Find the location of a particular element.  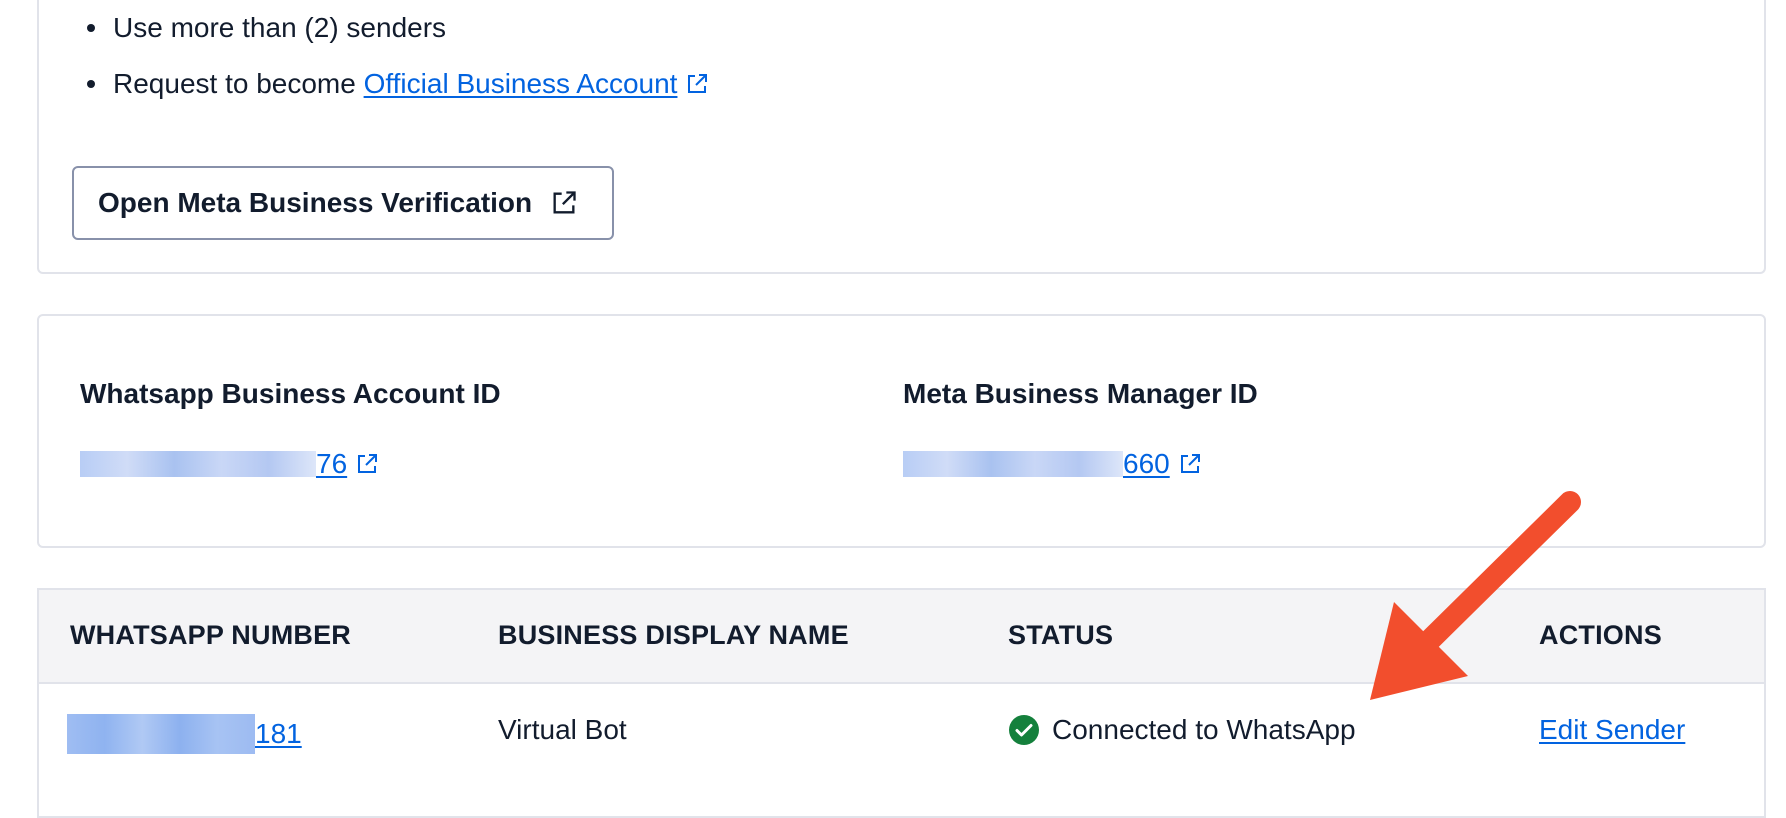

bullet-item: Use more than (2) senders is located at coordinates (266, 28).